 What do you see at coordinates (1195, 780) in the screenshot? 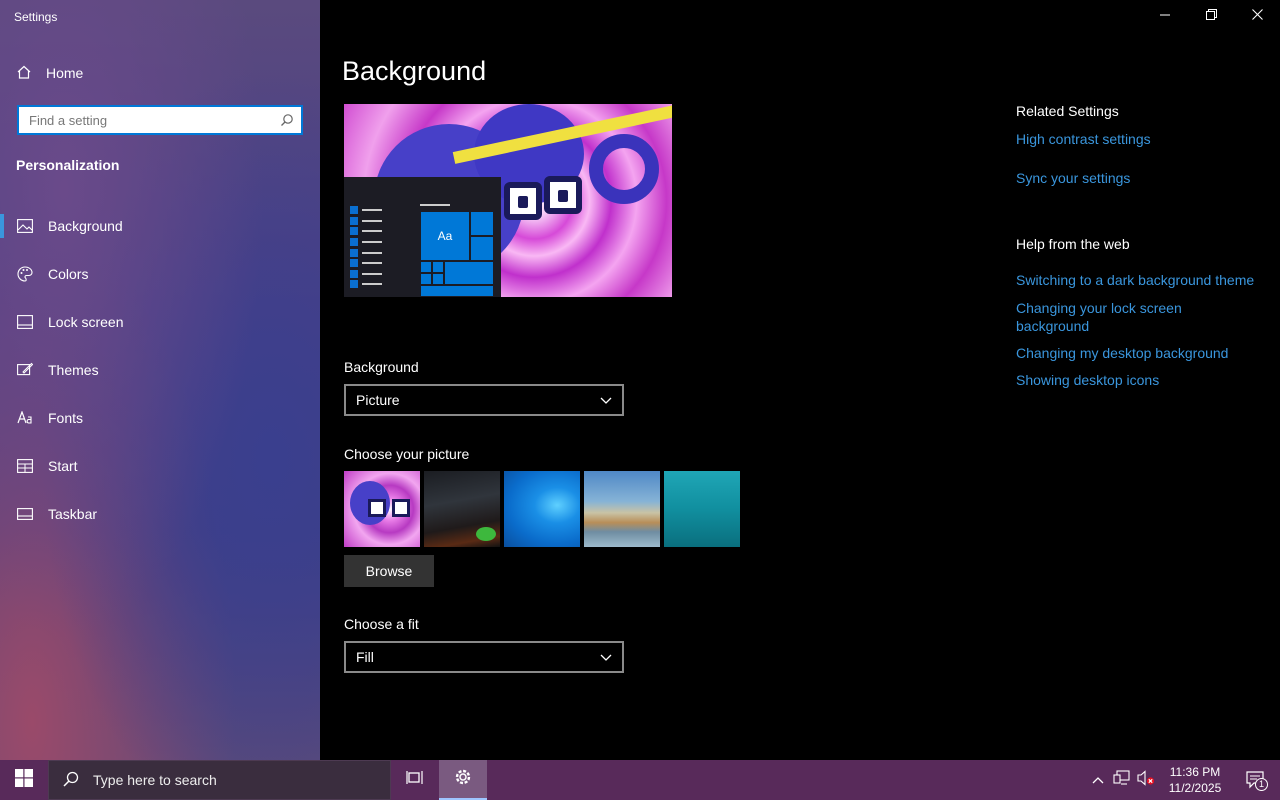
I see `clock: 11:36 PM 11/2/2025` at bounding box center [1195, 780].